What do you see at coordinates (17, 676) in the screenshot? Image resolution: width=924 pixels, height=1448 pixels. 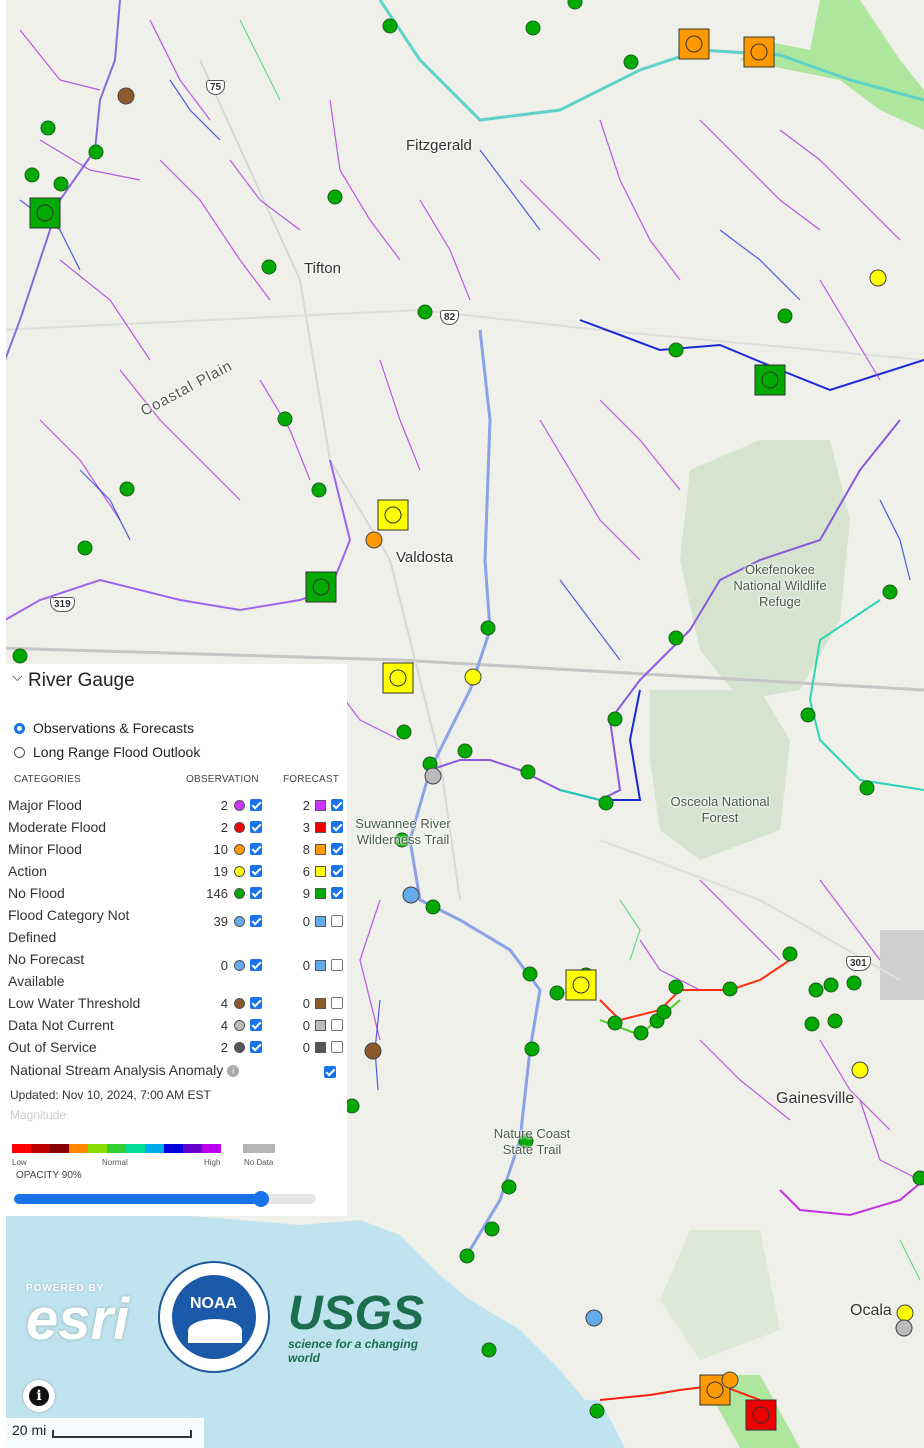 I see `collapse-chevron-icon: ⌵` at bounding box center [17, 676].